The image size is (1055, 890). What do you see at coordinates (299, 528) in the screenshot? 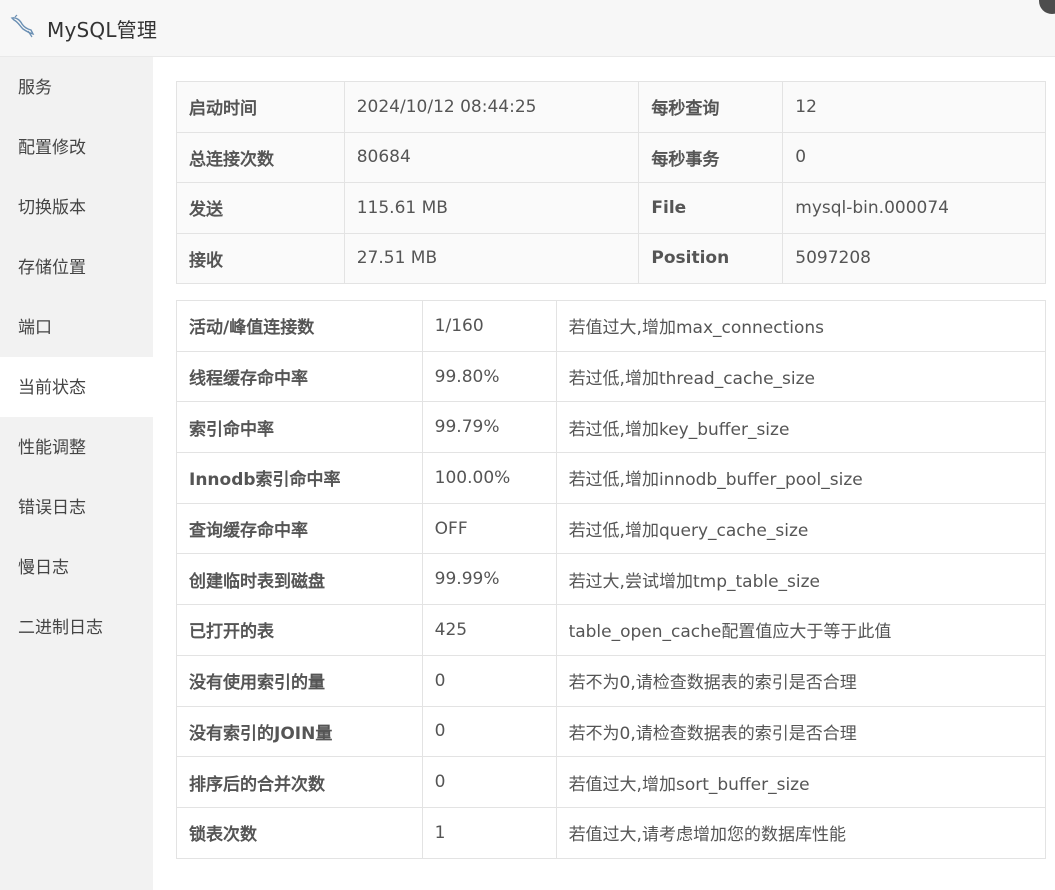
I see `metric-name: 查询缓存命中率` at bounding box center [299, 528].